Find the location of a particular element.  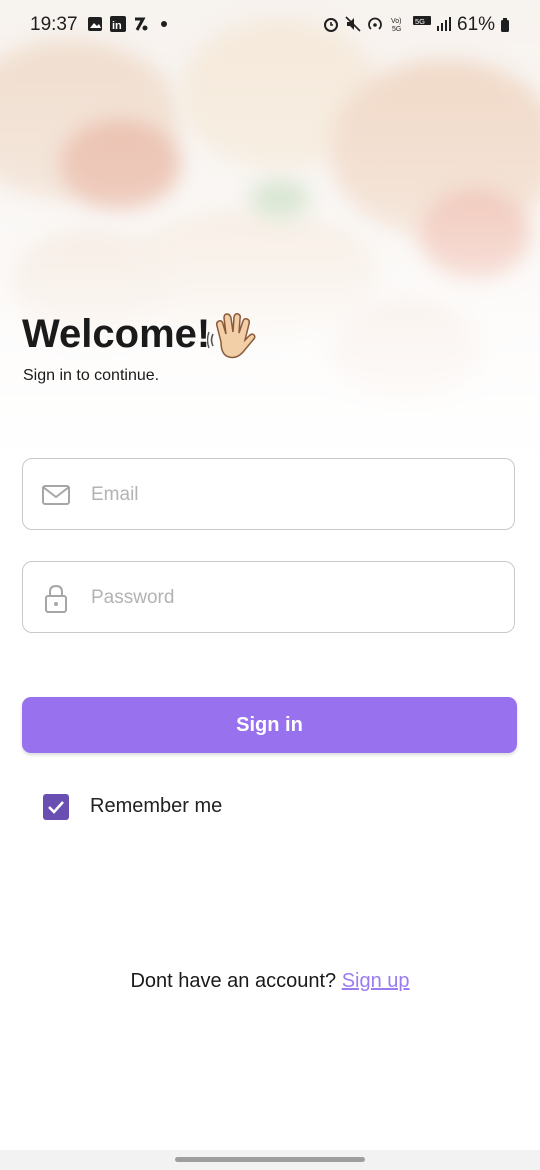

password-field is located at coordinates (268, 597).